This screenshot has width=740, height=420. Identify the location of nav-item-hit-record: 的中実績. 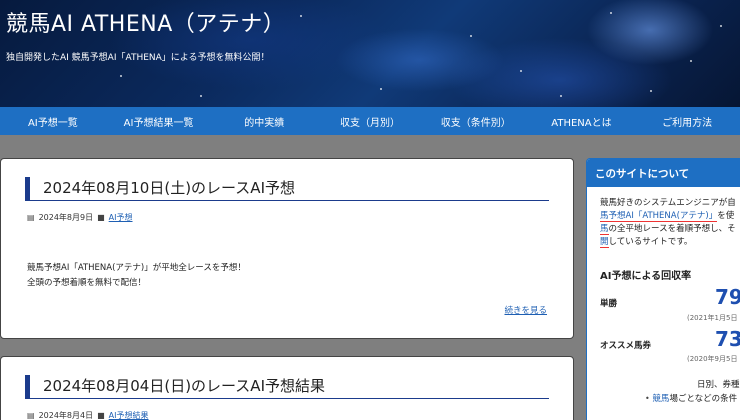
(264, 121).